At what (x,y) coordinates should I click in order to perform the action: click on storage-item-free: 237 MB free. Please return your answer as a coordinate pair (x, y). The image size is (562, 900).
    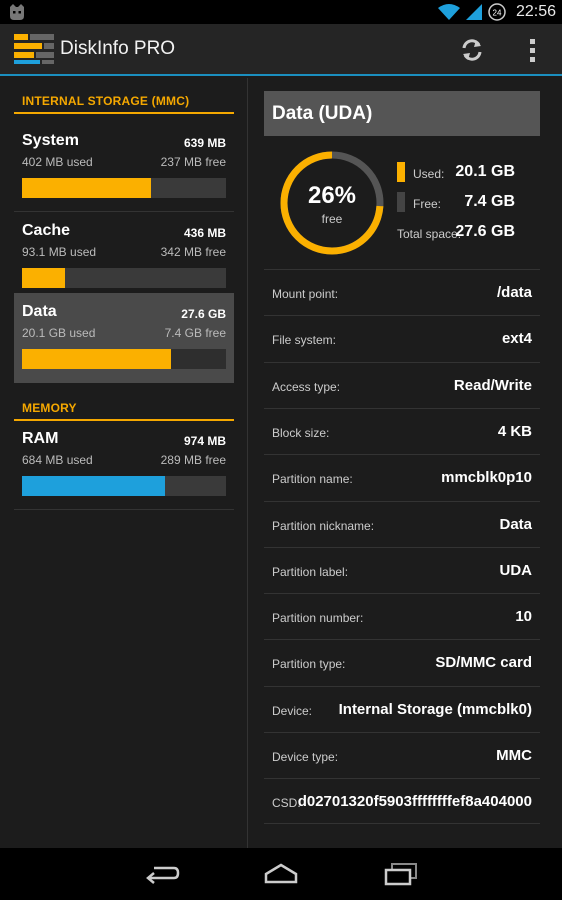
    Looking at the image, I should click on (193, 162).